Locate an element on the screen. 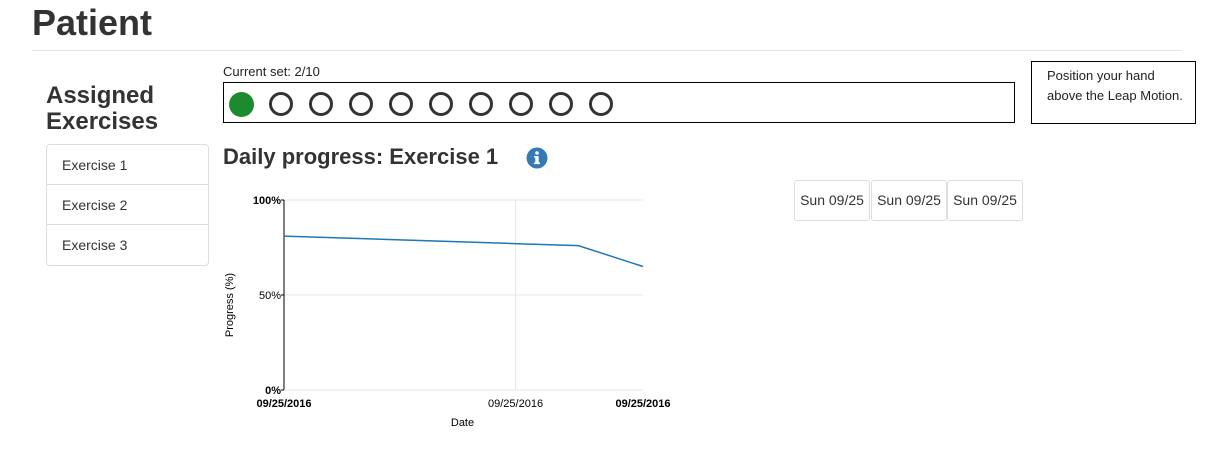 Image resolution: width=1230 pixels, height=464 pixels. progress-title: Daily progress: Exercise 1 is located at coordinates (361, 156).